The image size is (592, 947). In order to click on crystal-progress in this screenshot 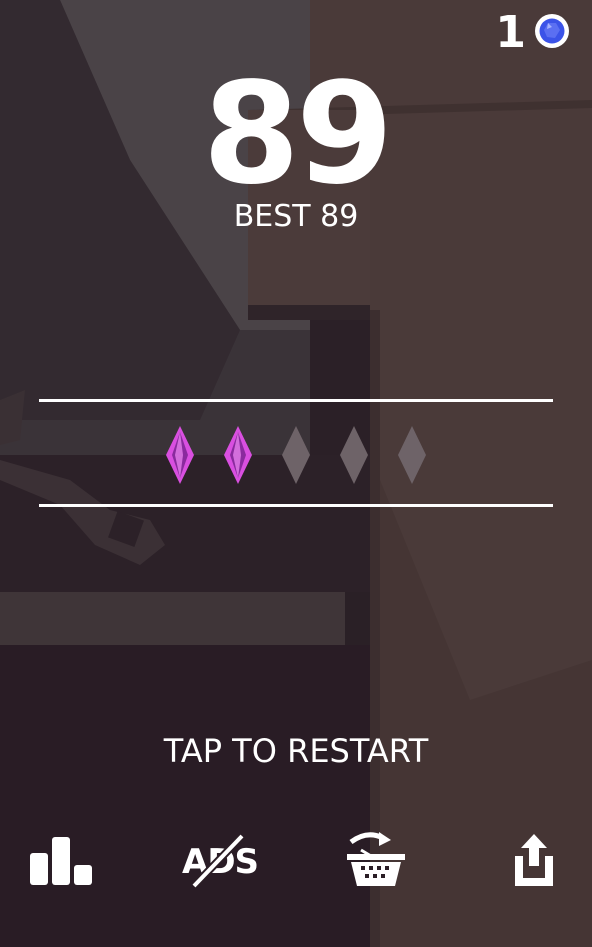, I will do `click(296, 455)`.